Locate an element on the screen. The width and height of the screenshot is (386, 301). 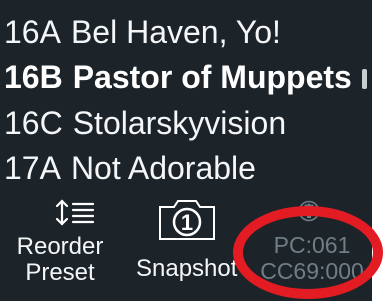
snapshot-number: 1 is located at coordinates (187, 222).